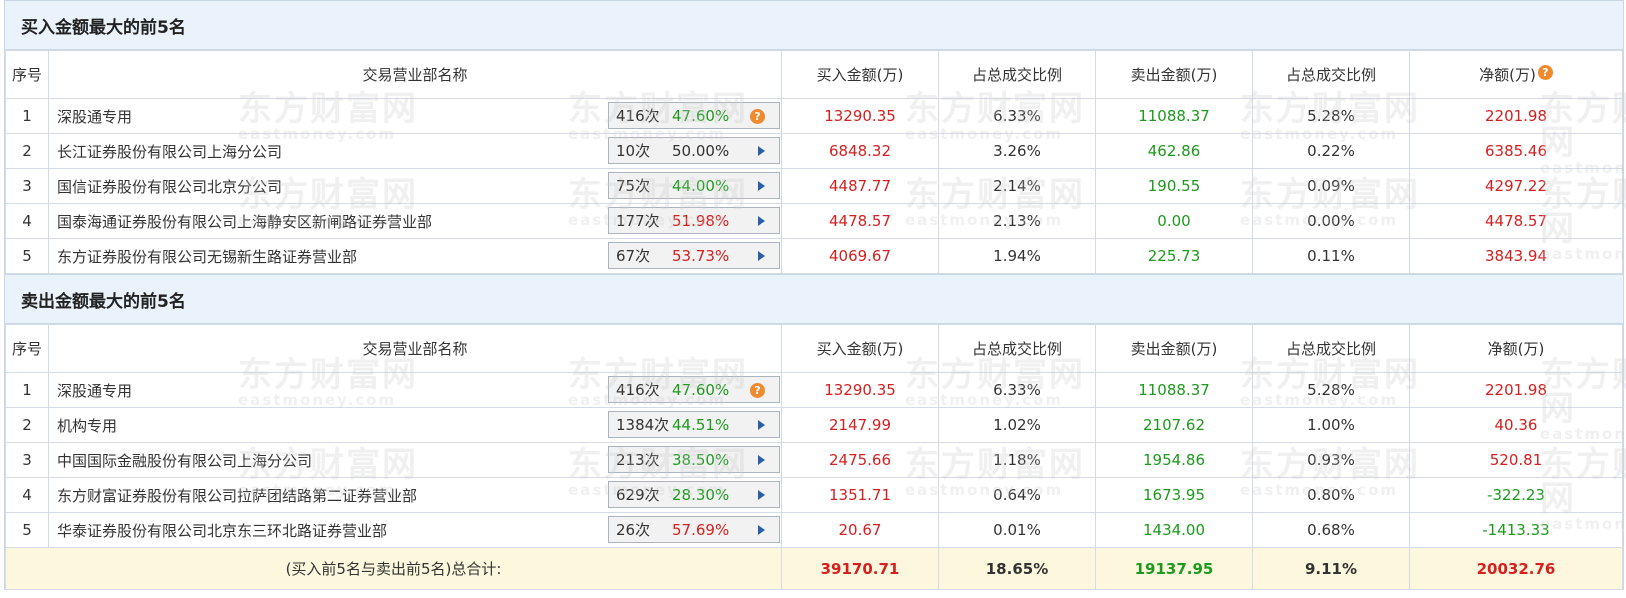 The image size is (1626, 598). What do you see at coordinates (1174, 530) in the screenshot?
I see `sell-amount: 1434.00` at bounding box center [1174, 530].